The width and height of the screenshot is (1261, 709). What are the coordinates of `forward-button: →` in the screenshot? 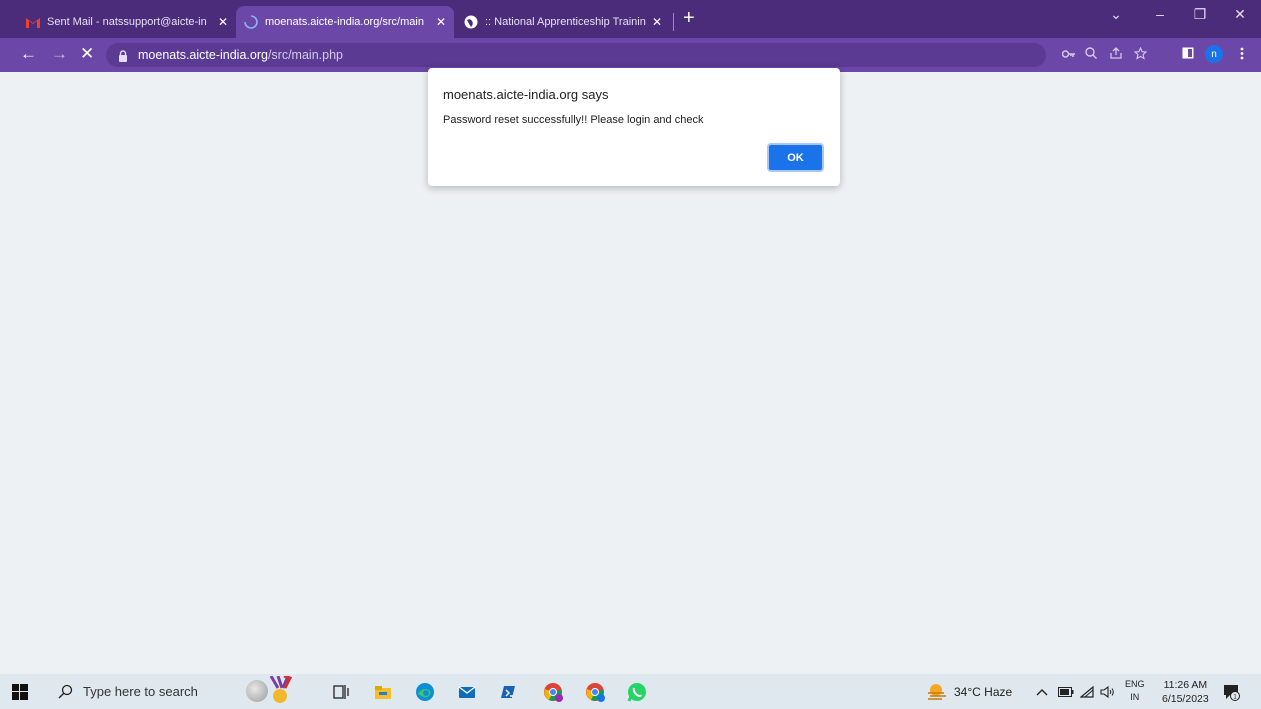 It's located at (59, 54).